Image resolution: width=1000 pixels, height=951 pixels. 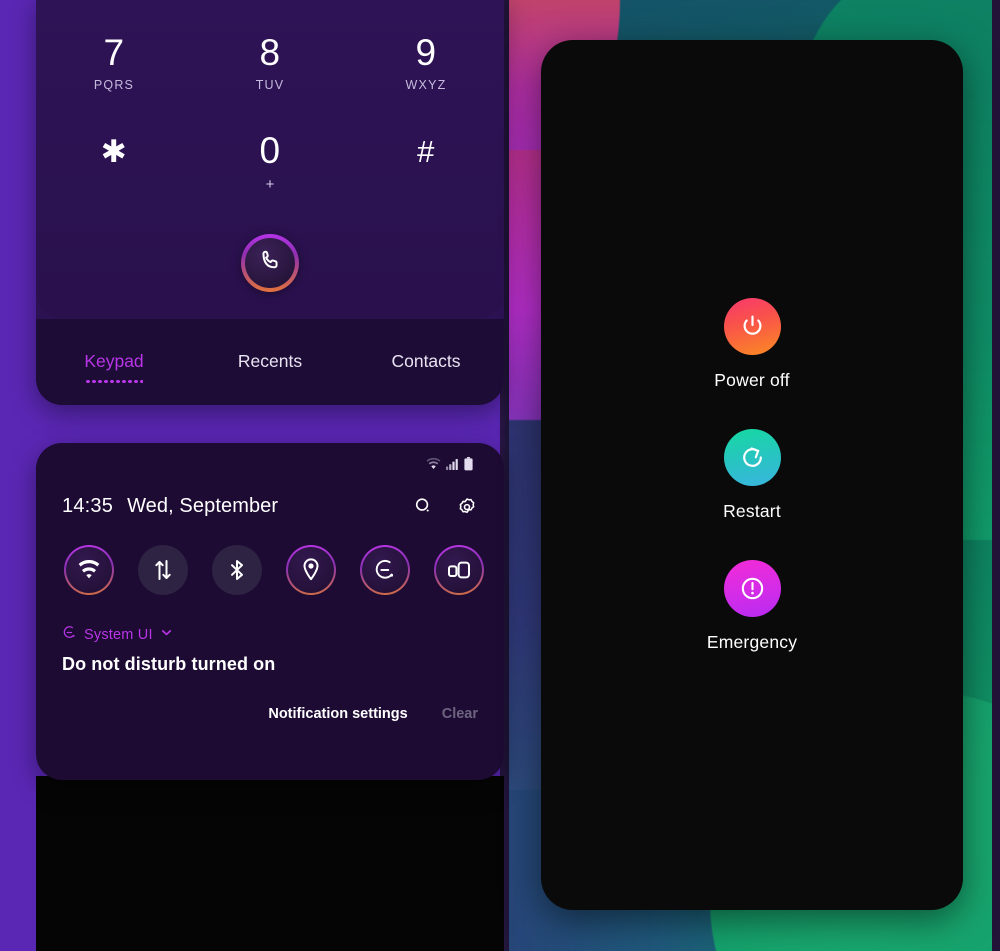 I want to click on location-toggle-inner, so click(x=311, y=570).